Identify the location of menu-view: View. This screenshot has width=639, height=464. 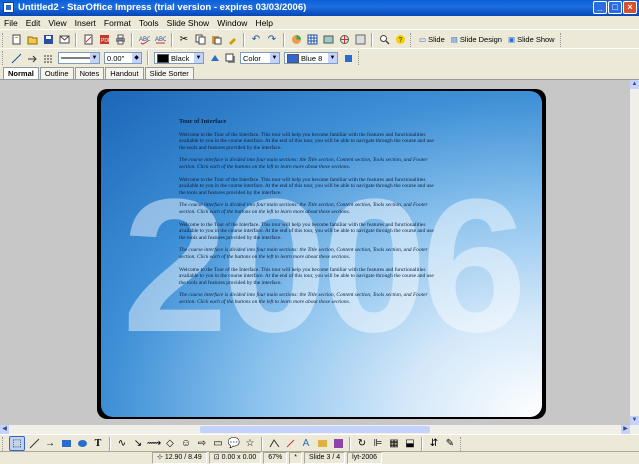
(57, 23).